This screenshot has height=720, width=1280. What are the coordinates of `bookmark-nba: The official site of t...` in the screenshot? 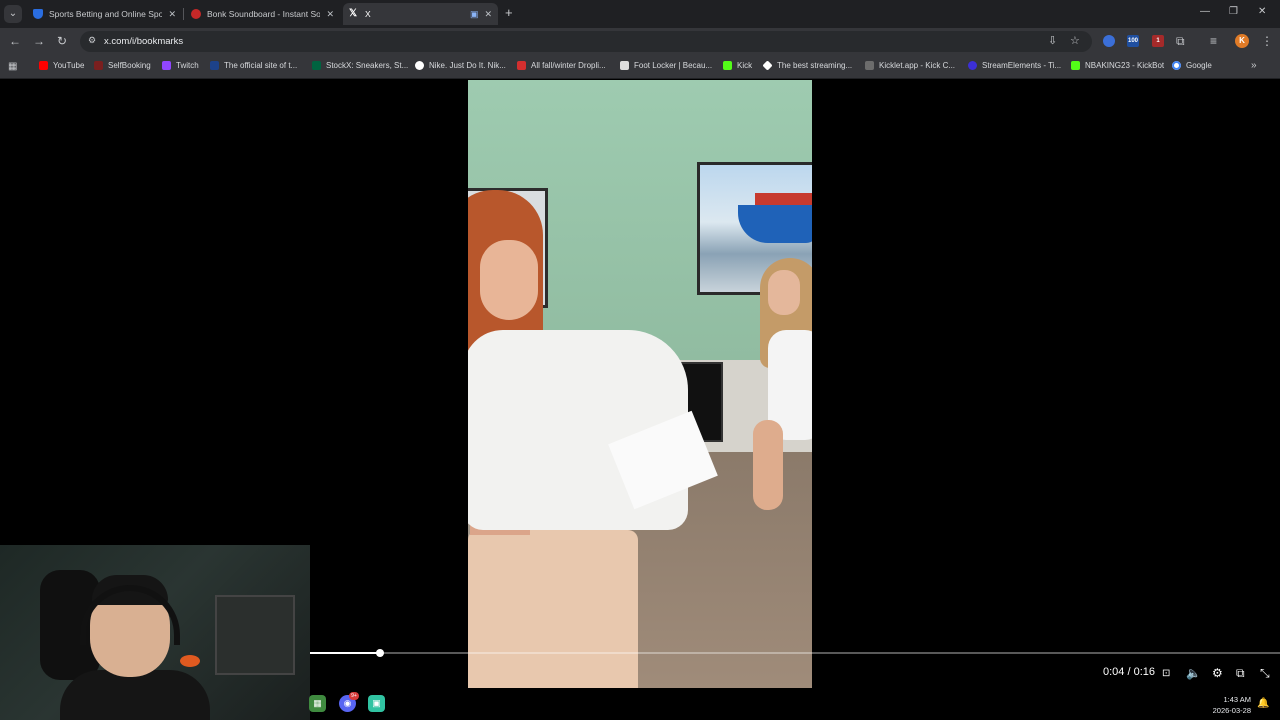 It's located at (253, 65).